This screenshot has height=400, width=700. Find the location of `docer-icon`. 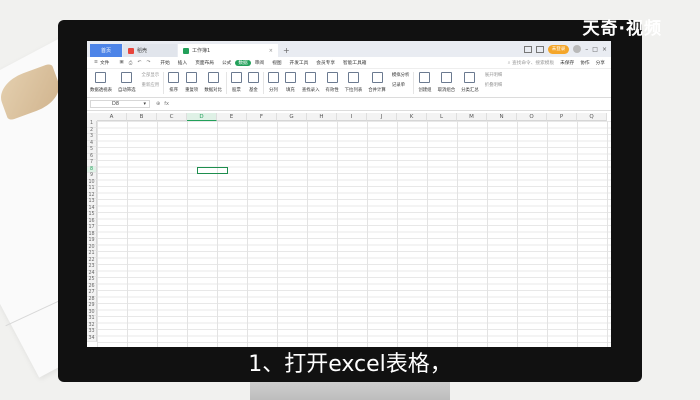

docer-icon is located at coordinates (131, 50).